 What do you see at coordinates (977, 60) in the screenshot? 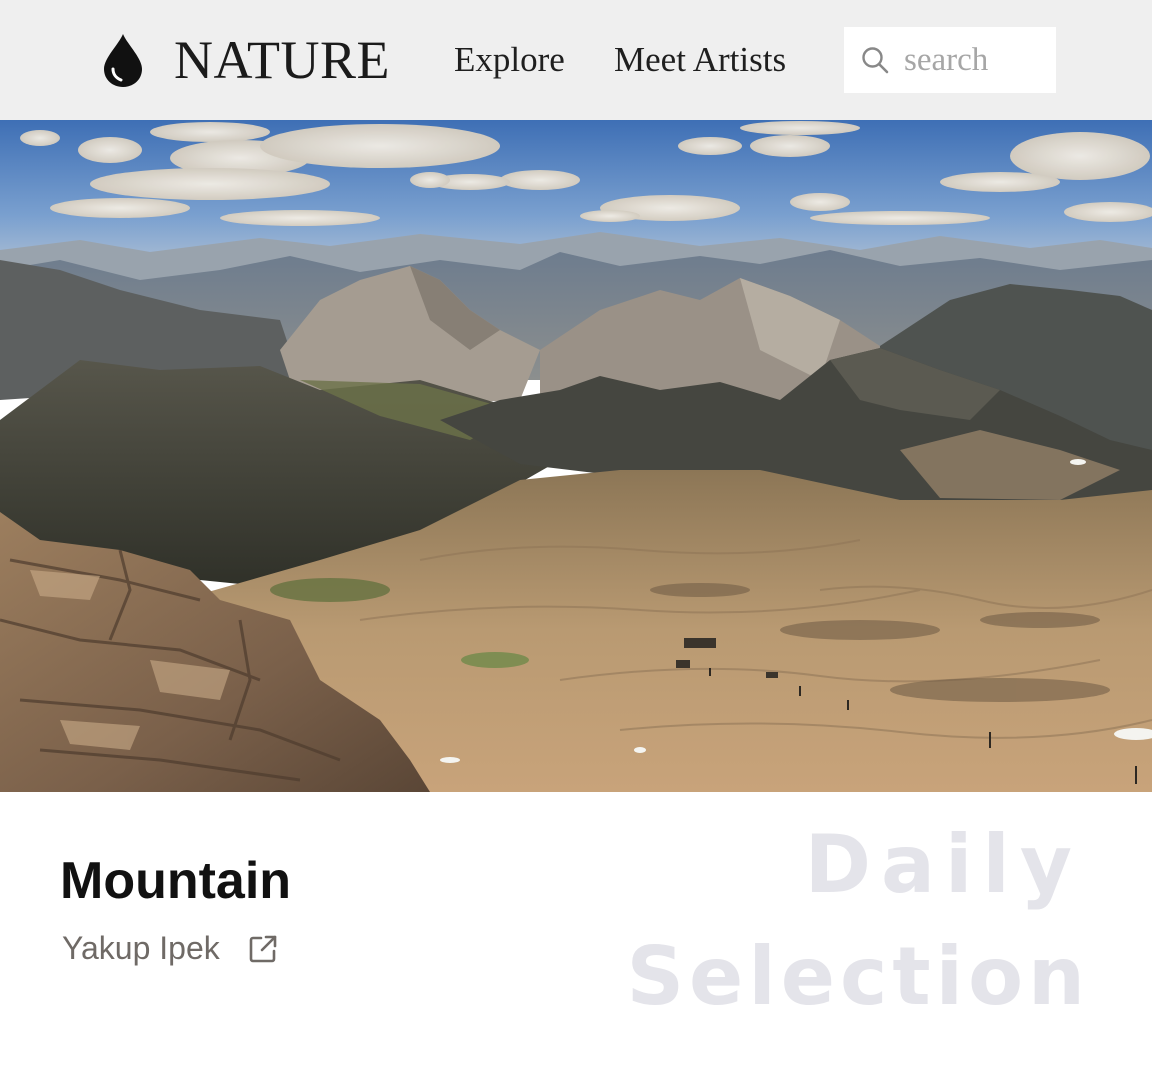
I see `search-input` at bounding box center [977, 60].